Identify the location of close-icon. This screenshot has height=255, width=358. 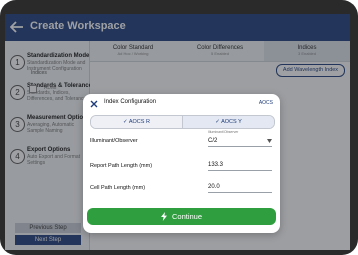
(94, 104).